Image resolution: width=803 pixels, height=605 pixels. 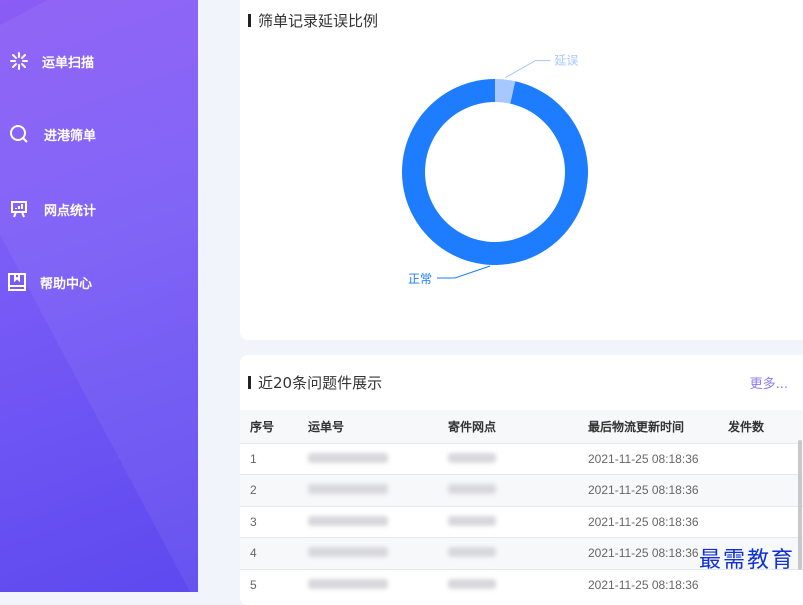 I want to click on sidebar-item-label: 帮助中心, so click(x=66, y=284).